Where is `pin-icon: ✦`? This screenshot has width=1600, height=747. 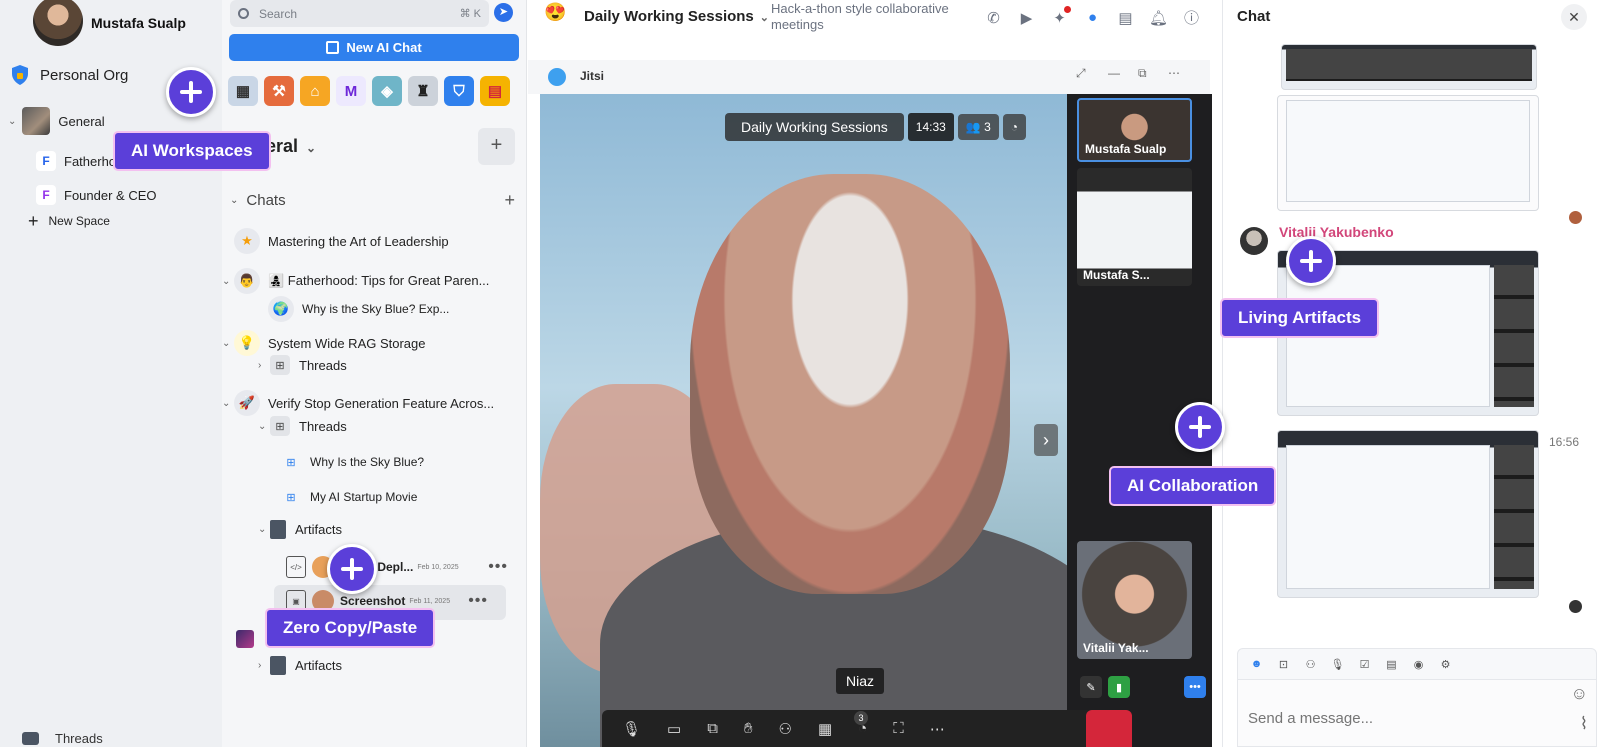 pin-icon: ✦ is located at coordinates (1059, 17).